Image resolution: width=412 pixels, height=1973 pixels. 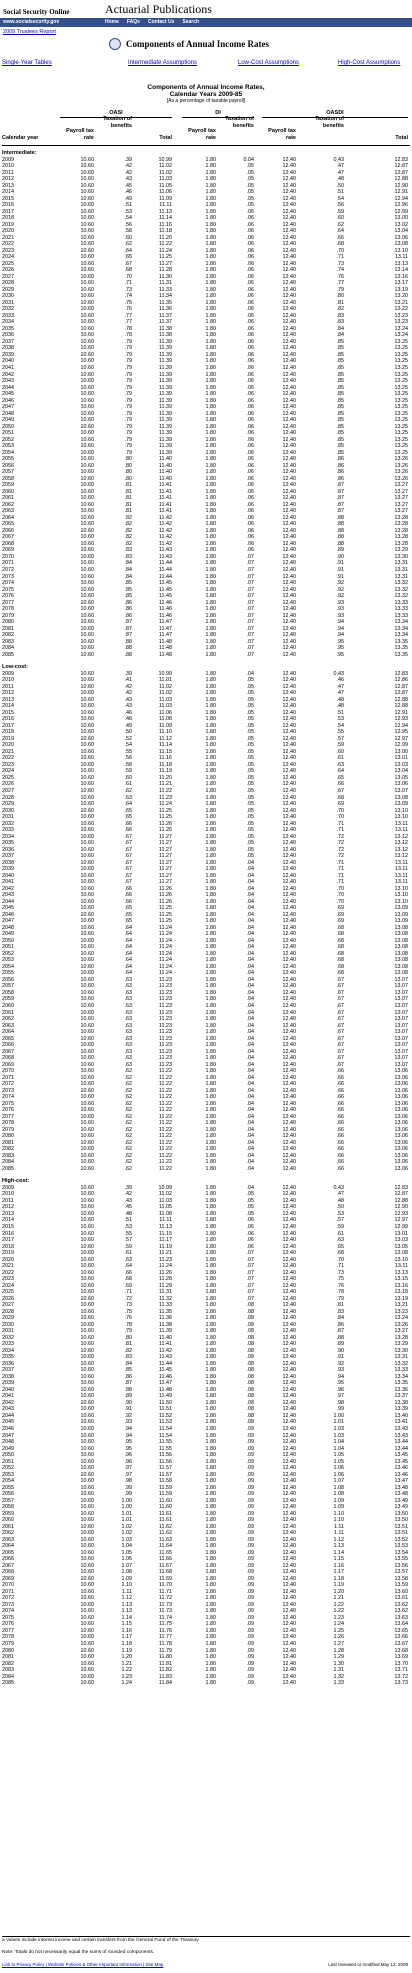 What do you see at coordinates (165, 654) in the screenshot?
I see `table-cell: 11.48` at bounding box center [165, 654].